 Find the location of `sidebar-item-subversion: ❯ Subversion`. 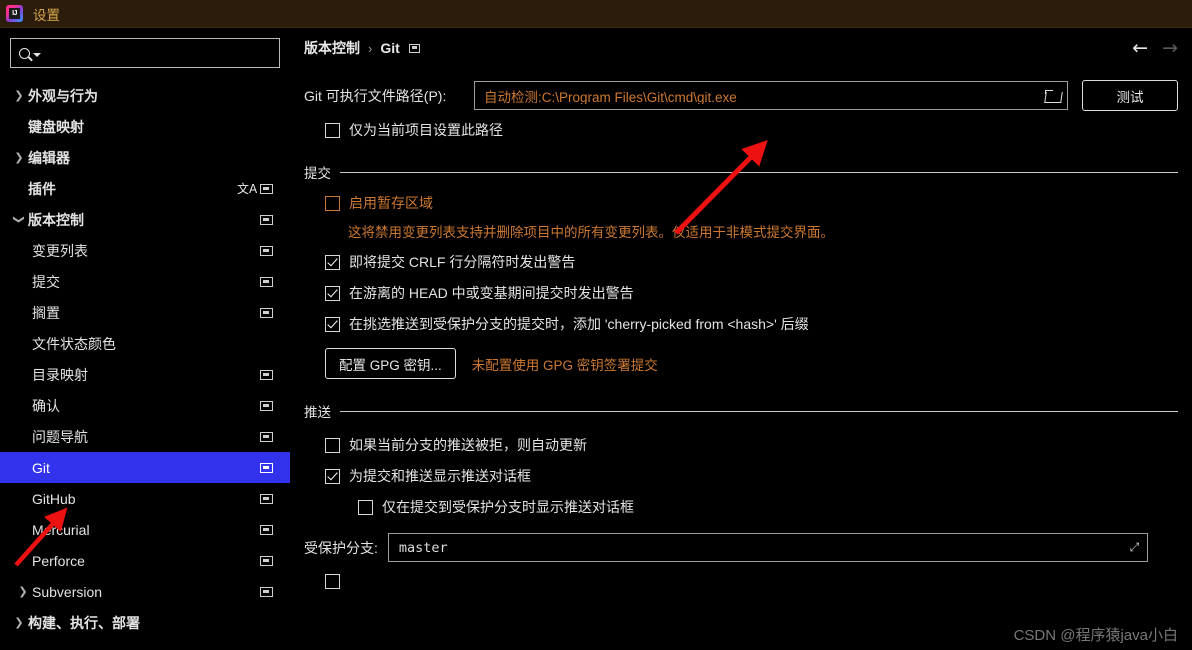

sidebar-item-subversion: ❯ Subversion is located at coordinates (145, 591).